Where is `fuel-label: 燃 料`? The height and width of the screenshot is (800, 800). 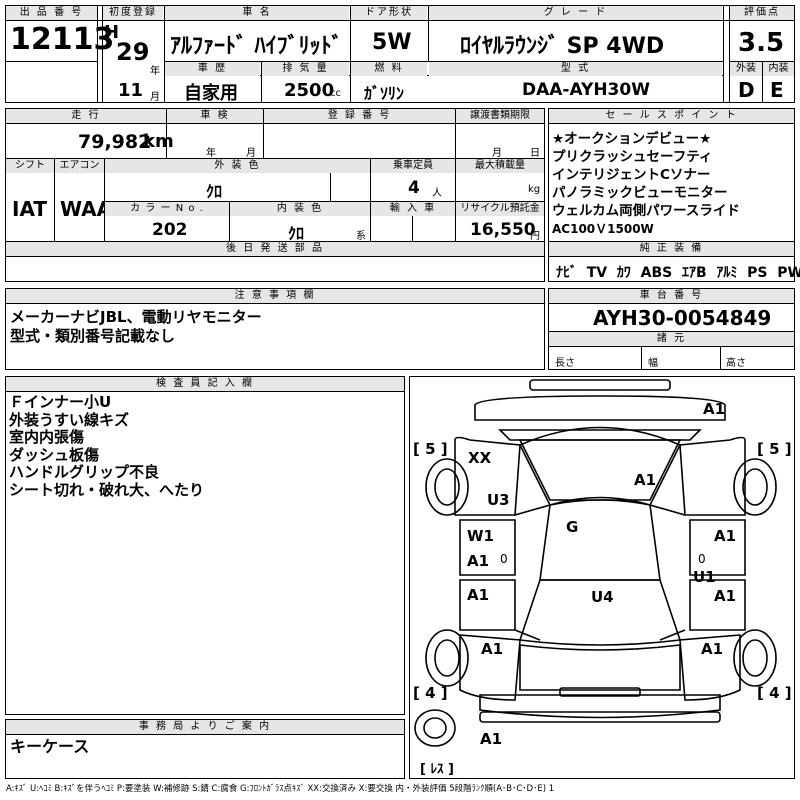
fuel-label: 燃 料 is located at coordinates (389, 69).